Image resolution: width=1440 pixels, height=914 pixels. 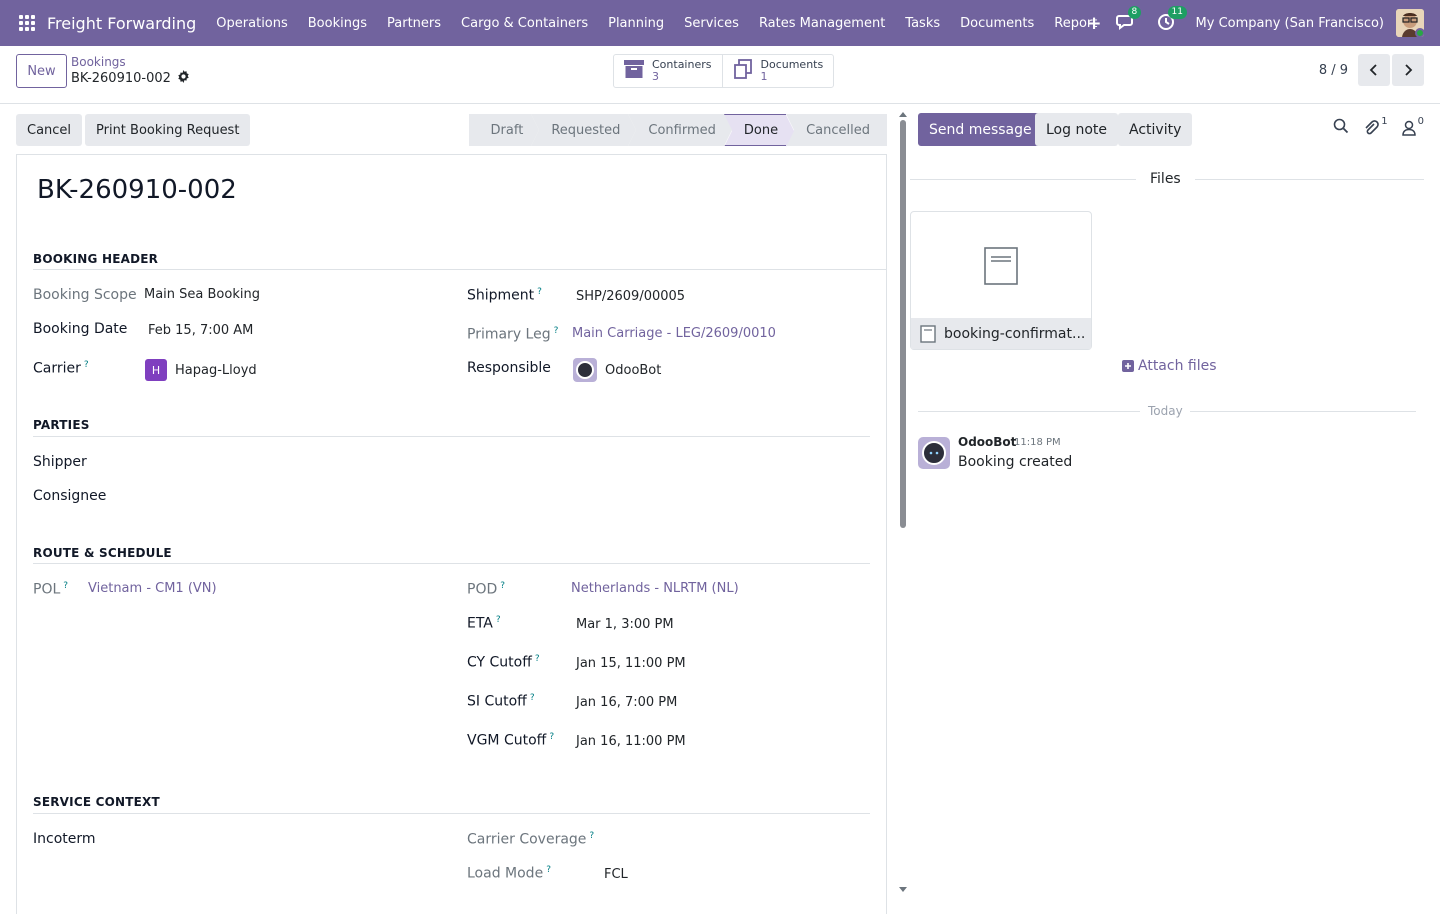 I want to click on date-divider-label: Today, so click(x=1165, y=411).